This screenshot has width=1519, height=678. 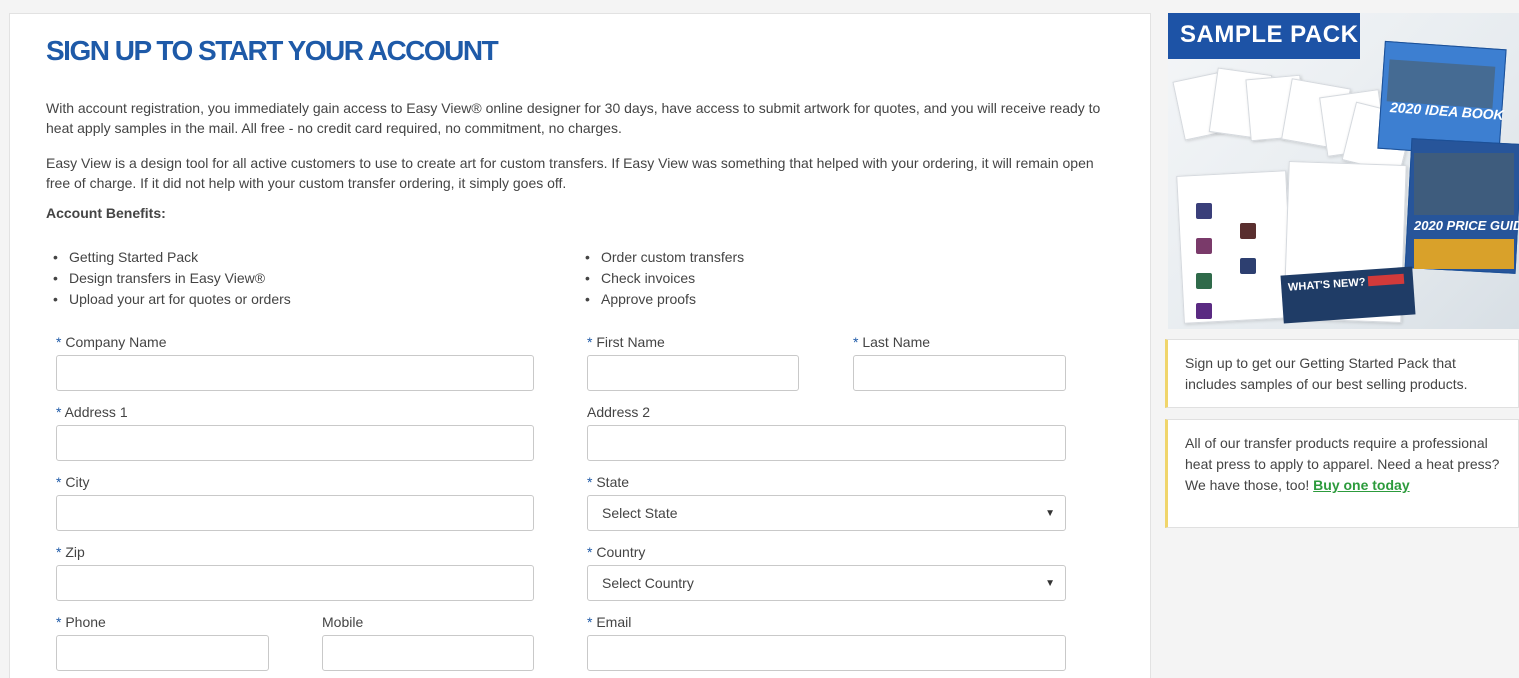 I want to click on company-name-field, so click(x=295, y=373).